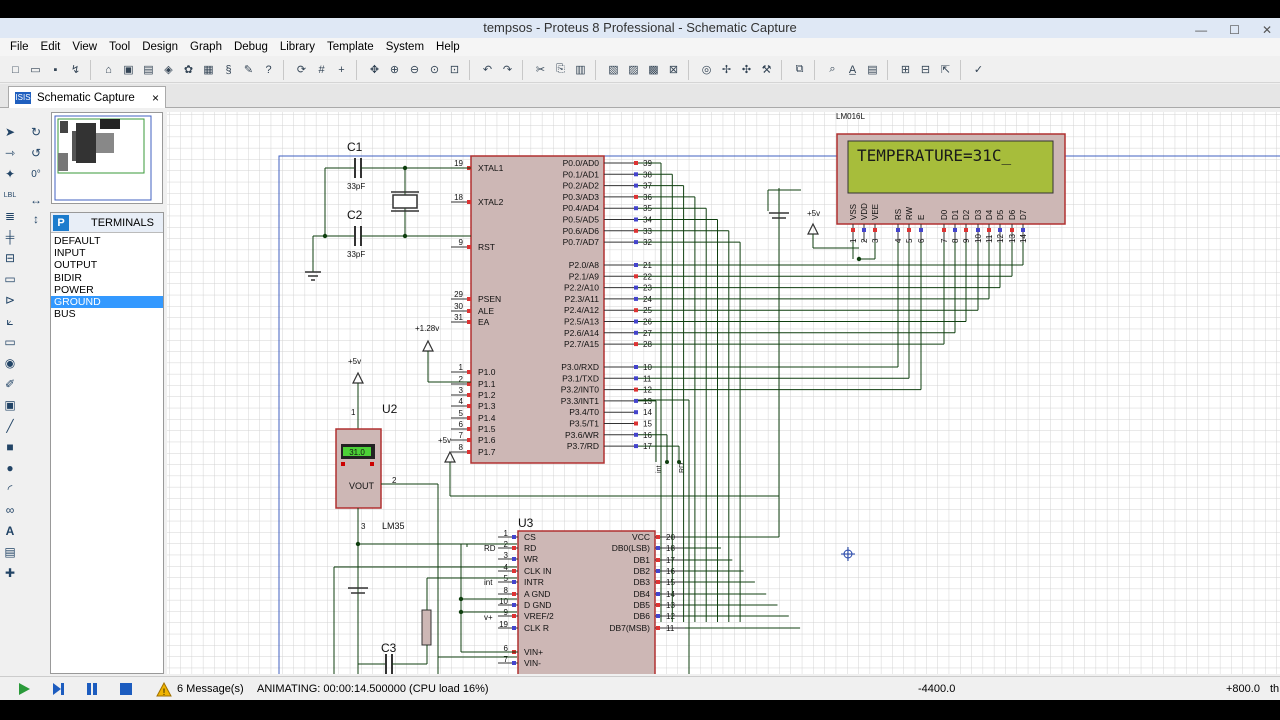 The width and height of the screenshot is (1280, 720). I want to click on generator-icon: ◉, so click(10, 363).